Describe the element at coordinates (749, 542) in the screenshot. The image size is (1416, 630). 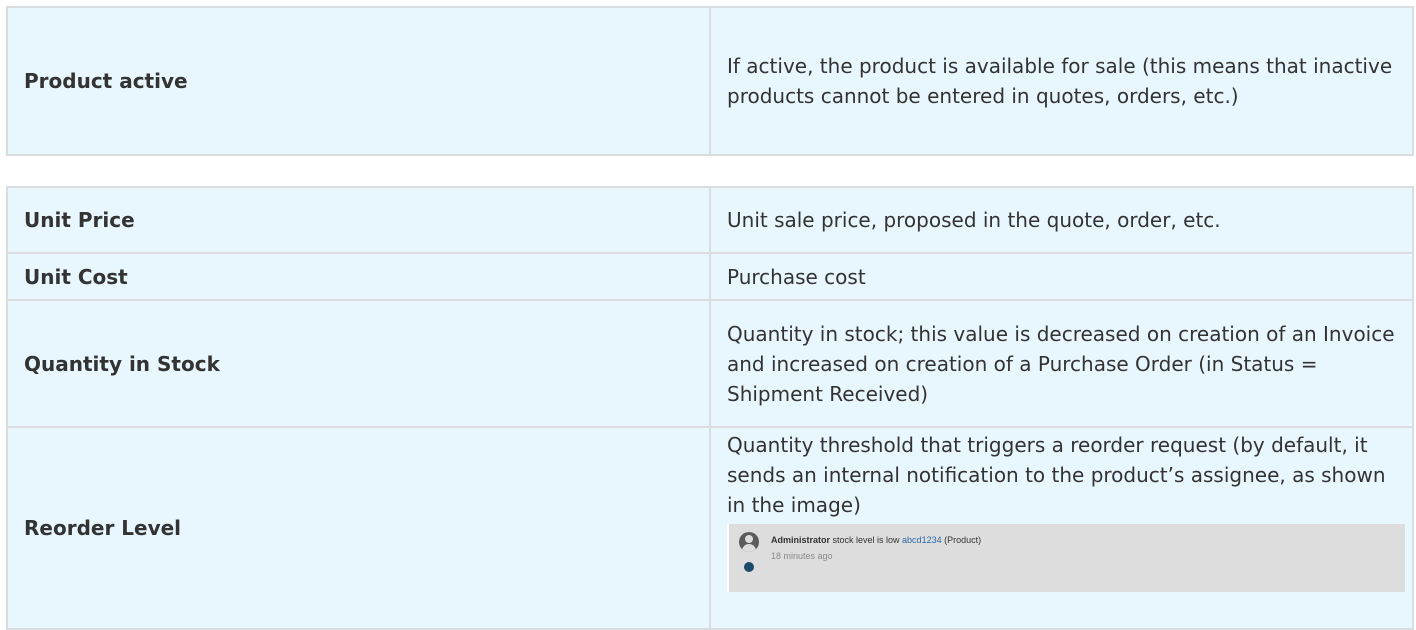
I see `user-avatar-icon` at that location.